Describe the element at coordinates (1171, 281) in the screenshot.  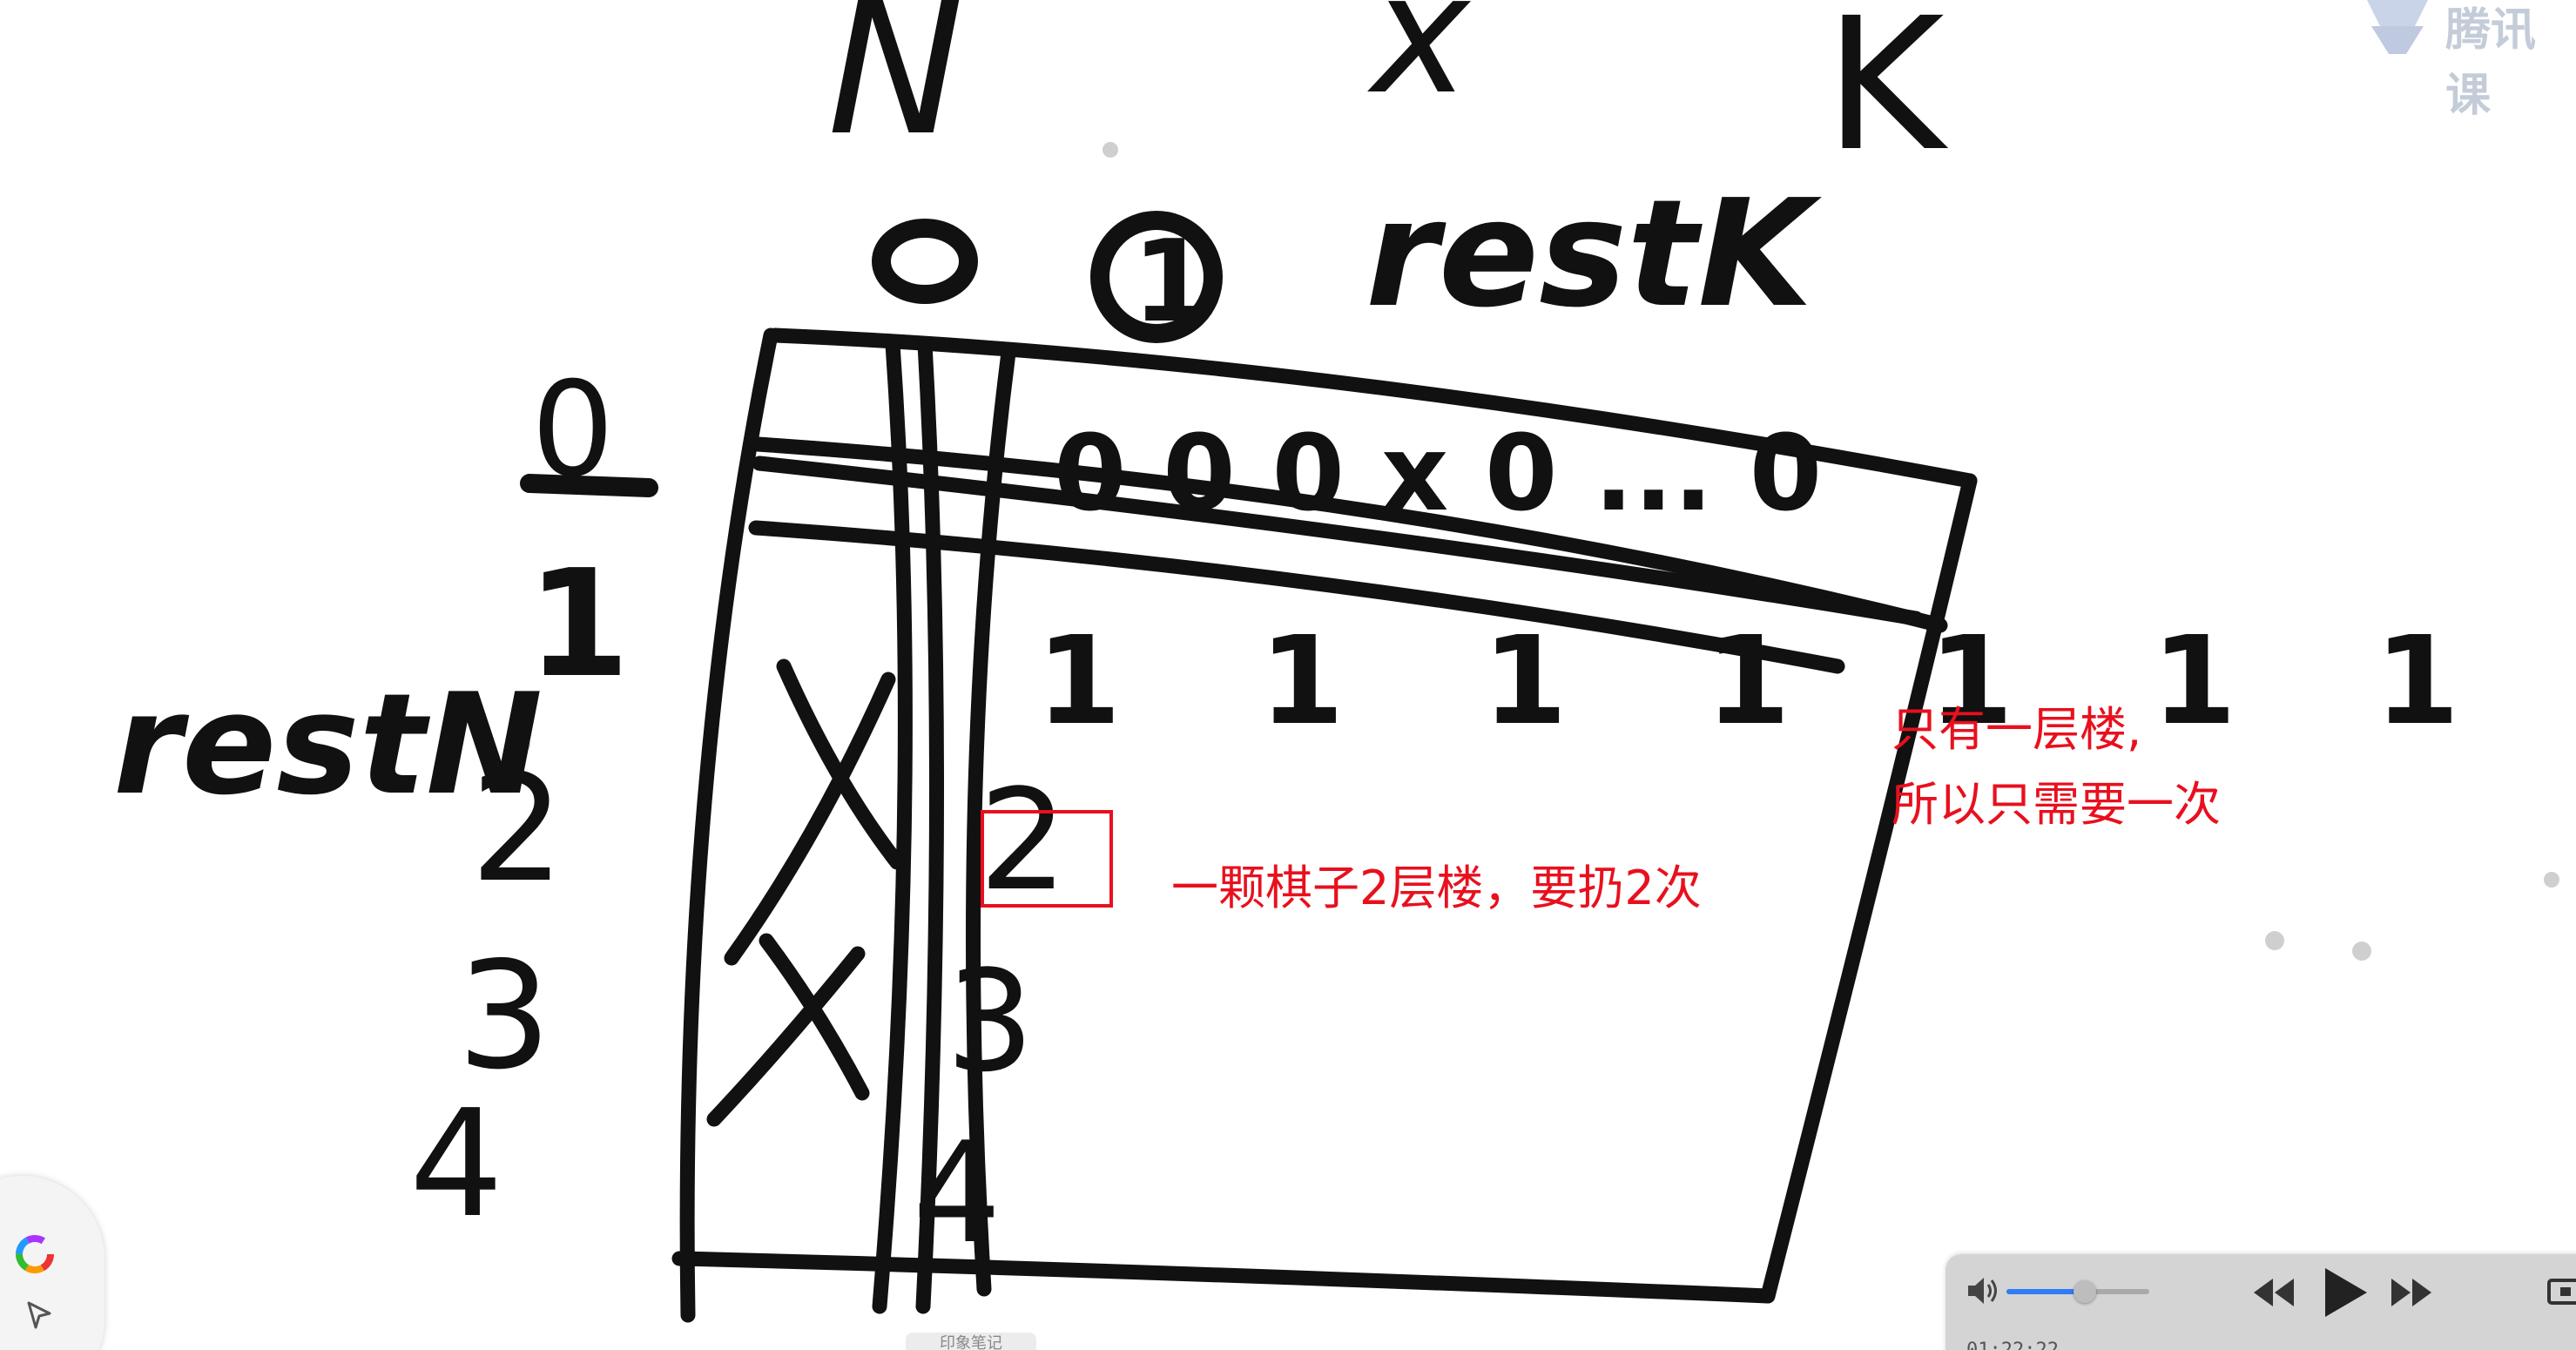
I see `col-1-label: 1` at that location.